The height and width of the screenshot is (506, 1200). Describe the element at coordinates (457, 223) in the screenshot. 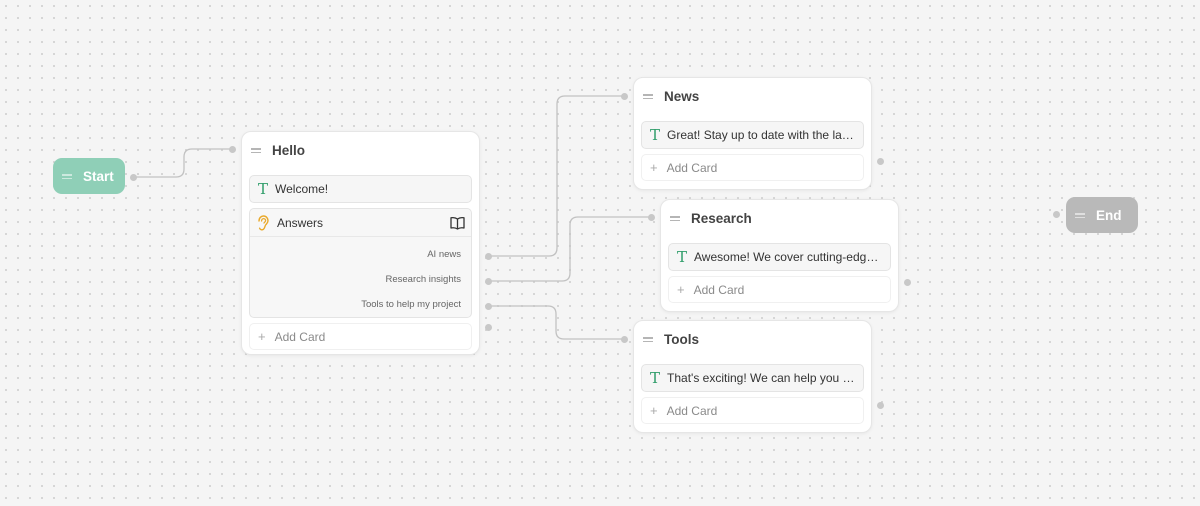

I see `book-icon` at that location.